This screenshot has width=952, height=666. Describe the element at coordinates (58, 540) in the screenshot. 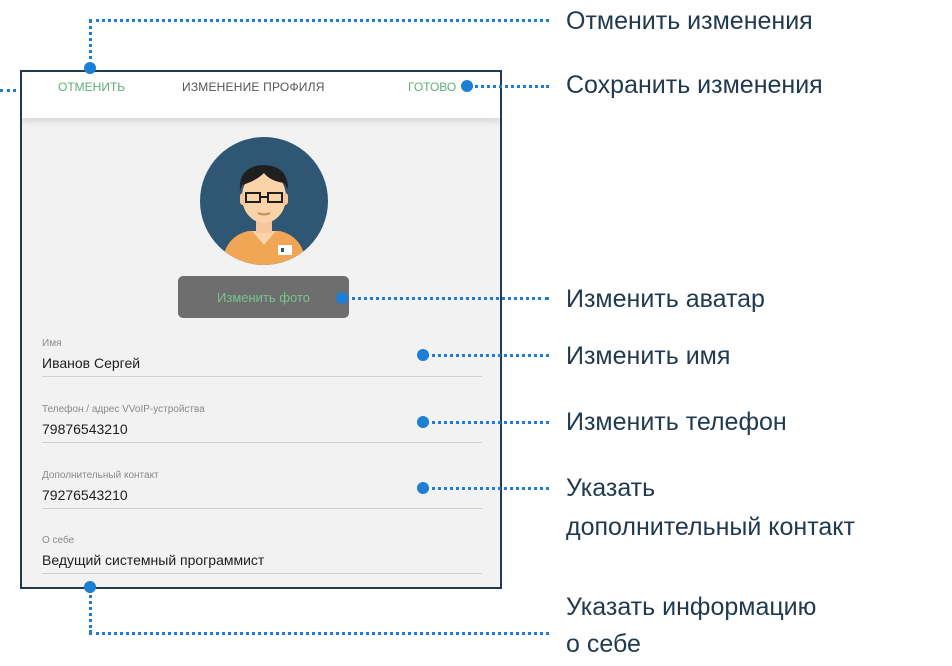

I see `field-label: О себе` at that location.